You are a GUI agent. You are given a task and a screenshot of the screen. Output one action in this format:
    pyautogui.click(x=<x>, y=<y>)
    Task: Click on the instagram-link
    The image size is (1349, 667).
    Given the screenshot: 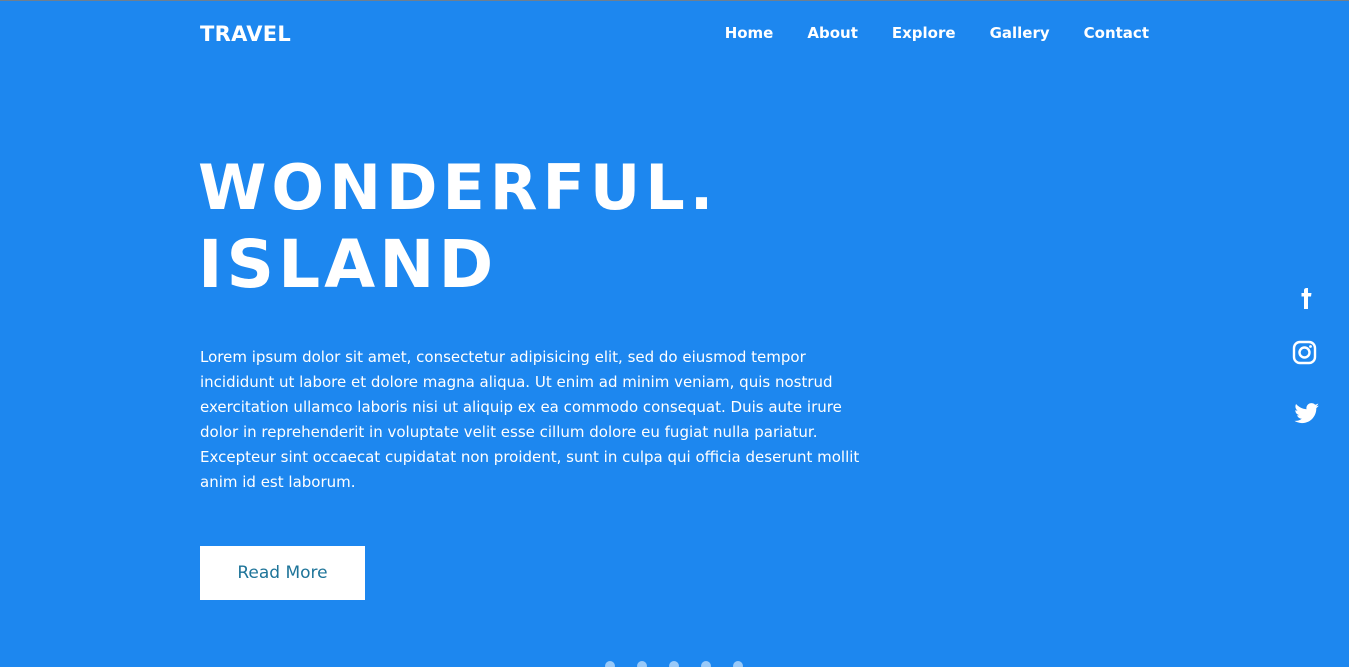 What is the action you would take?
    pyautogui.click(x=1307, y=355)
    